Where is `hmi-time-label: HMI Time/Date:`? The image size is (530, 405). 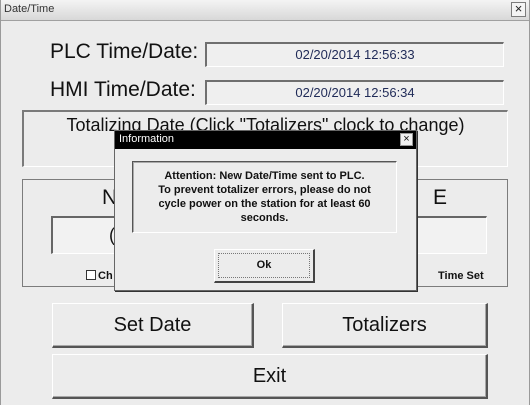
hmi-time-label: HMI Time/Date: is located at coordinates (123, 89).